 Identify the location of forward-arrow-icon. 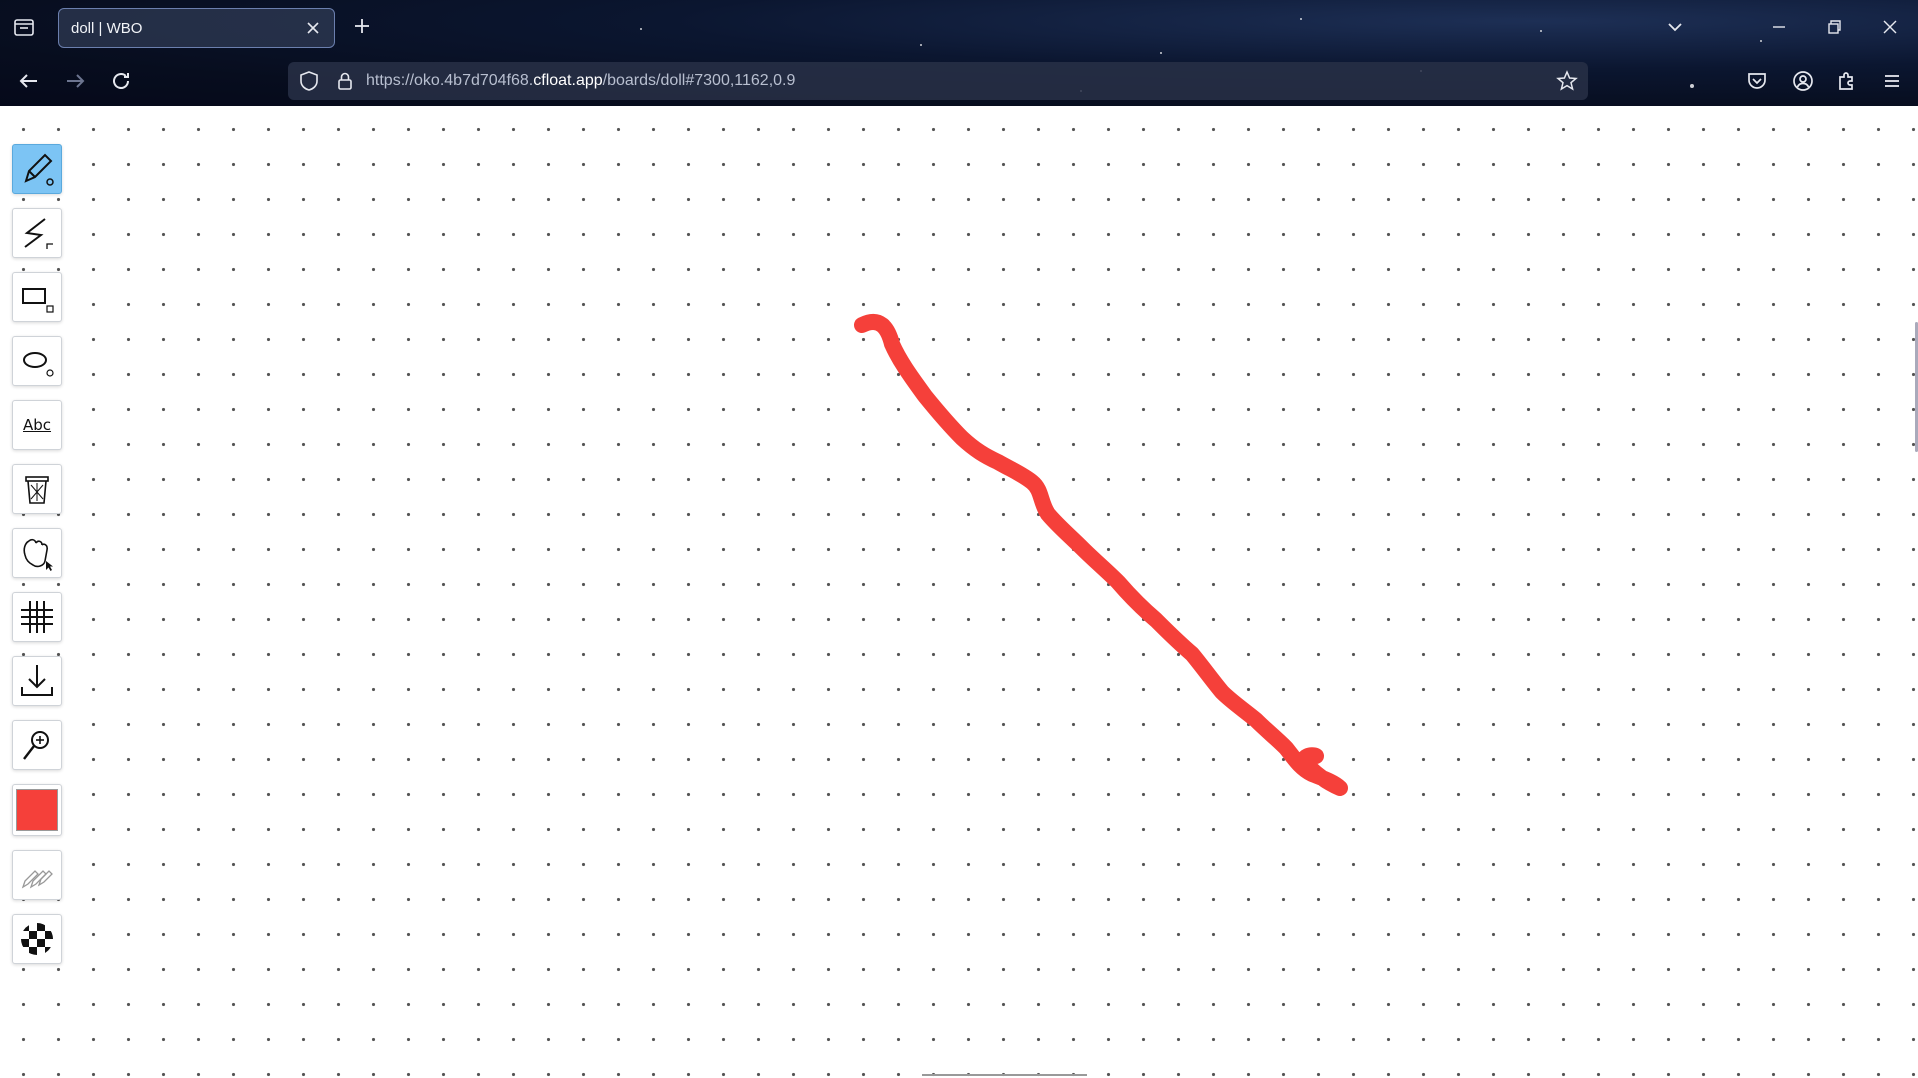
(75, 81).